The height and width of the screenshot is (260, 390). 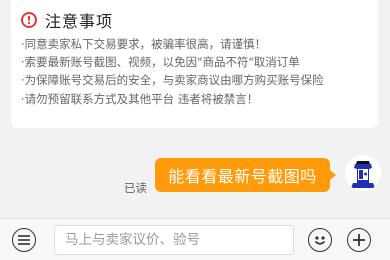 I want to click on message-input, so click(x=174, y=240).